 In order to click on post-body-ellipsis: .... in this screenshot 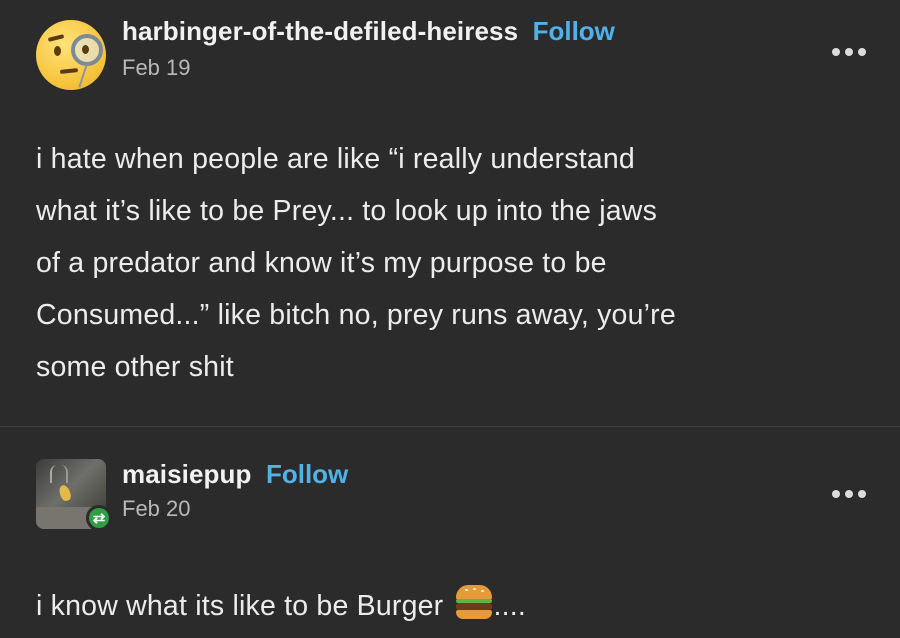, I will do `click(509, 606)`.